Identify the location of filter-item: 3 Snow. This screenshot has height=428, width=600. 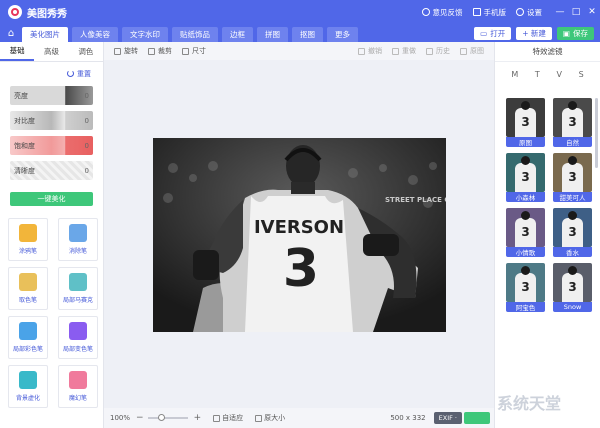
(572, 287).